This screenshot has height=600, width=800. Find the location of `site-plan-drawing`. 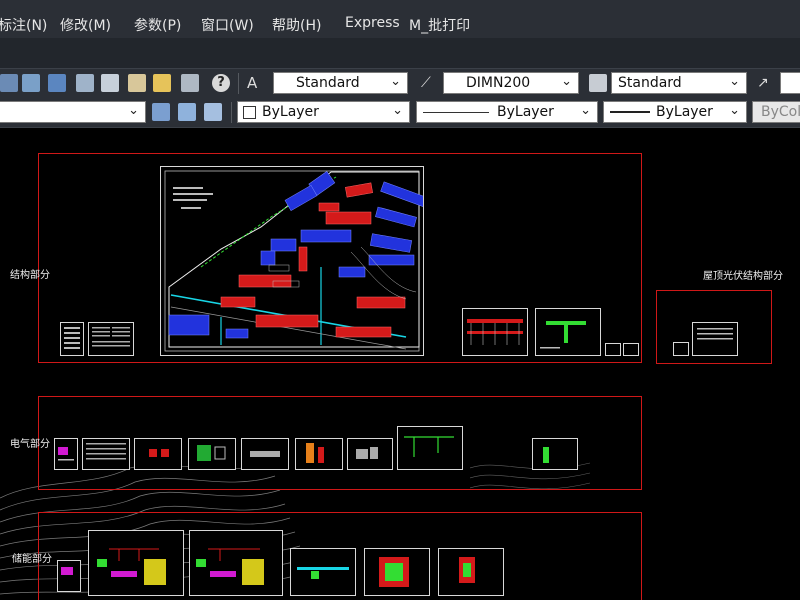

site-plan-drawing is located at coordinates (293, 261).